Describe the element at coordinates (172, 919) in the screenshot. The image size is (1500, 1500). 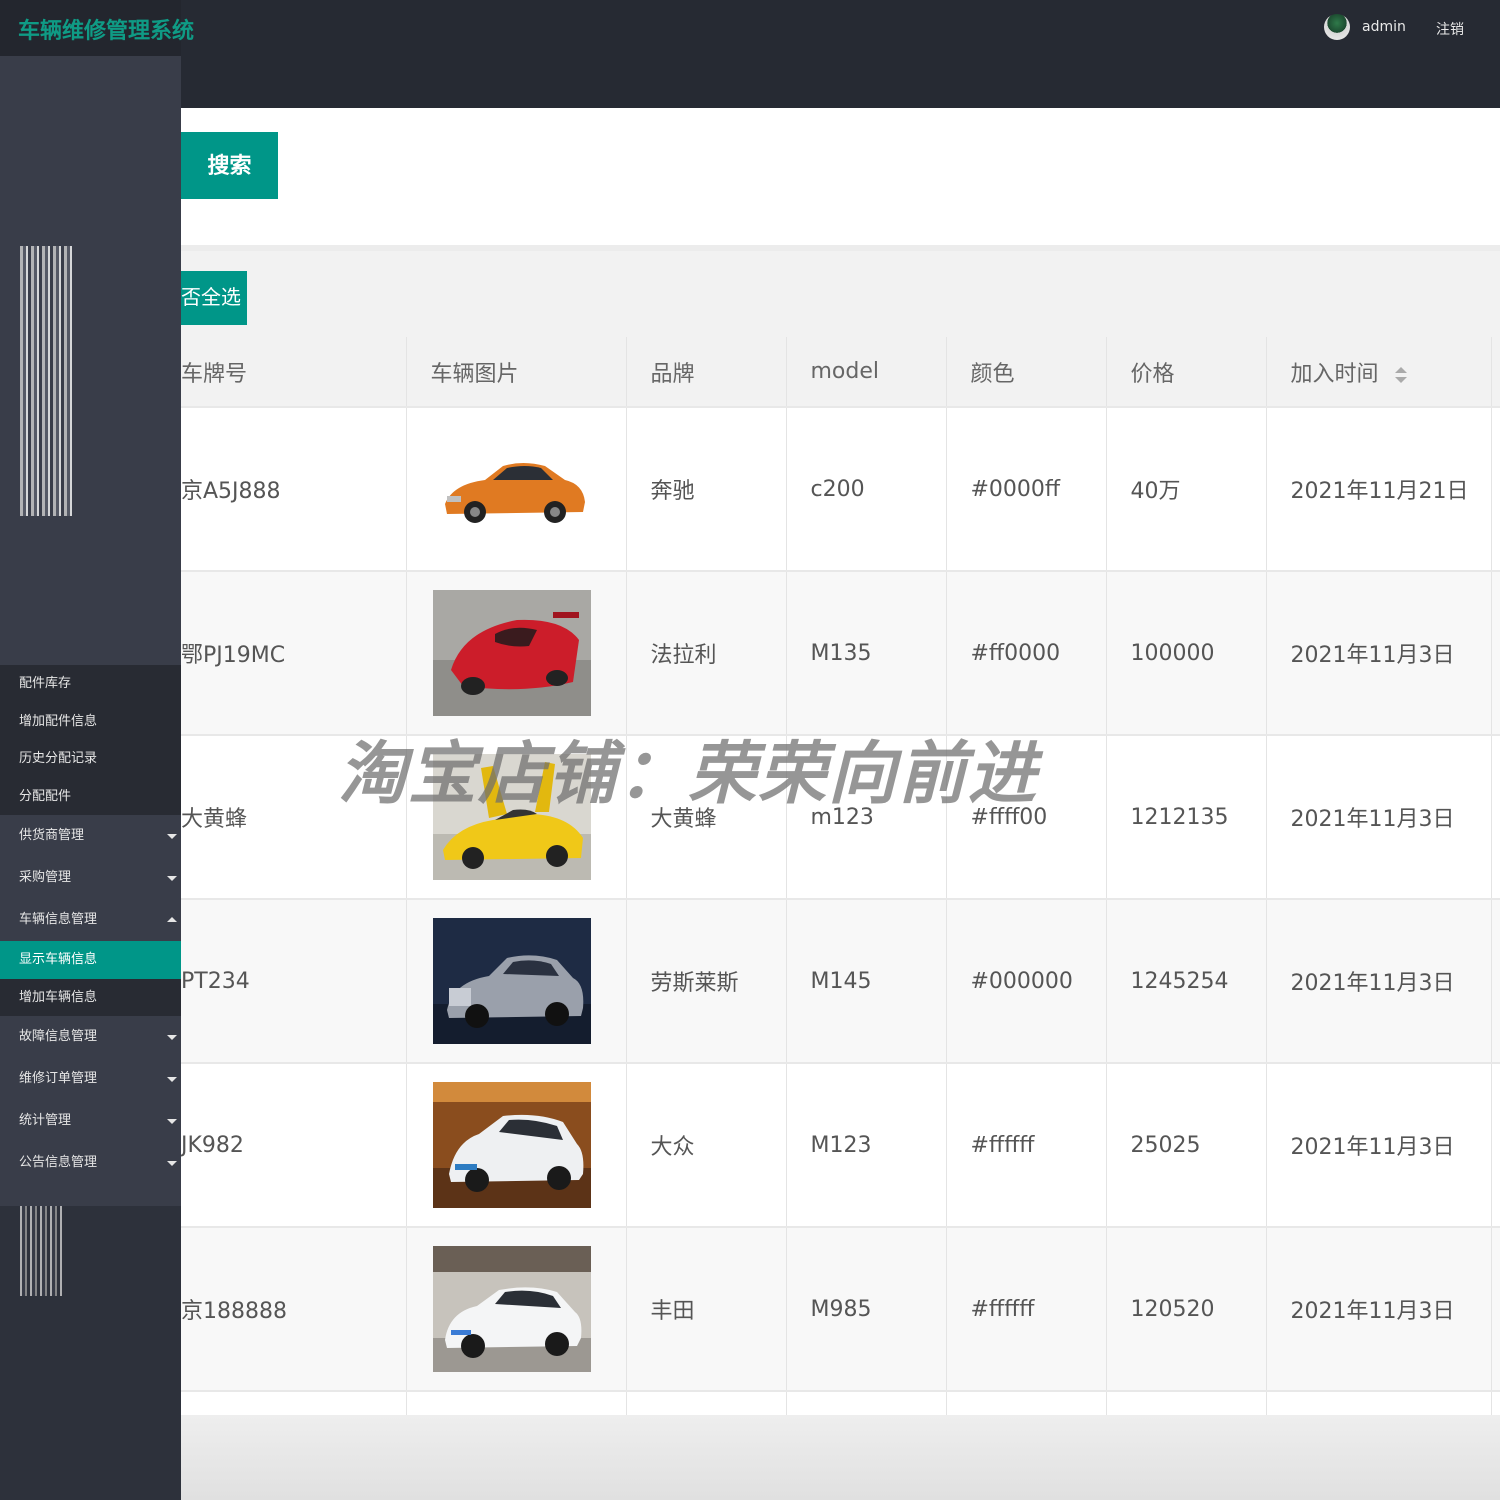
I see `chevron-up-icon` at that location.